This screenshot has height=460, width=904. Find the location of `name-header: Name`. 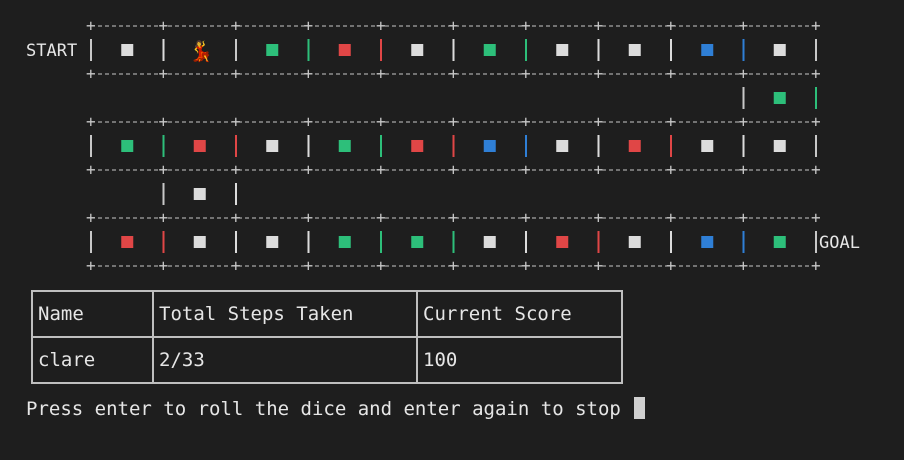

name-header: Name is located at coordinates (92, 314).